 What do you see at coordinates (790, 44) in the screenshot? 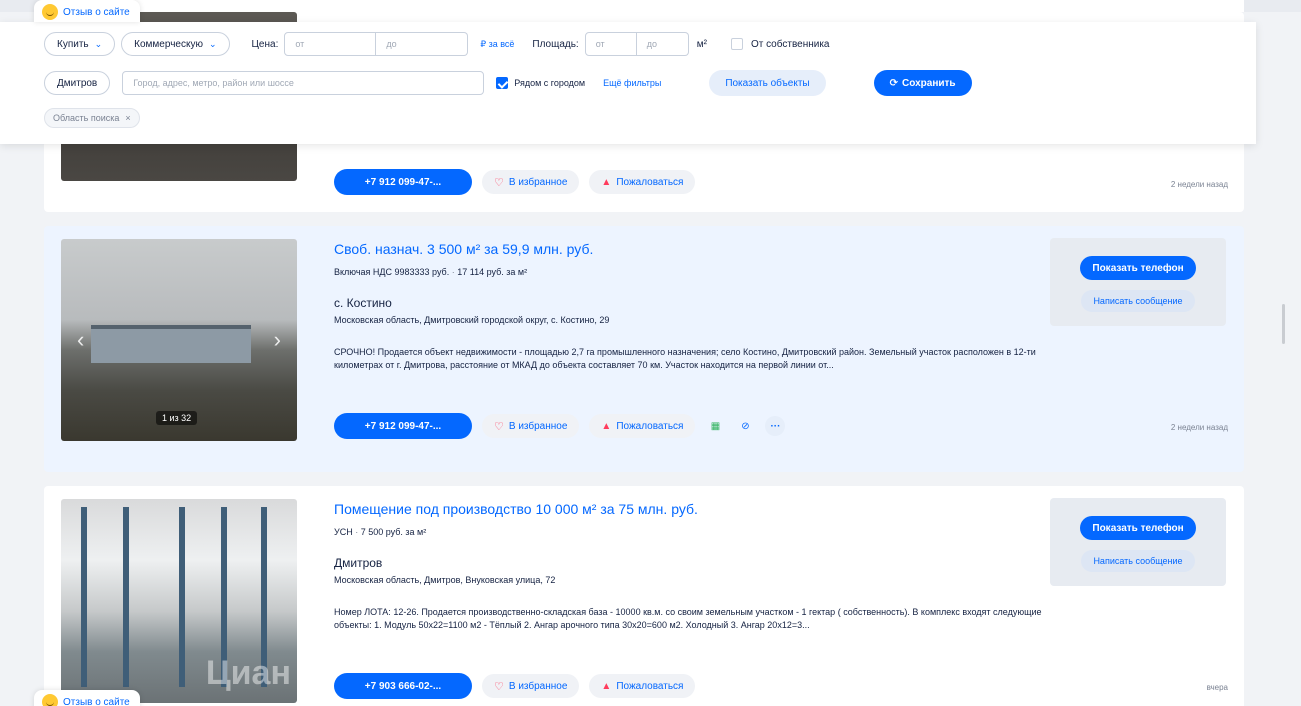
I see `owner-label: От собственника` at bounding box center [790, 44].